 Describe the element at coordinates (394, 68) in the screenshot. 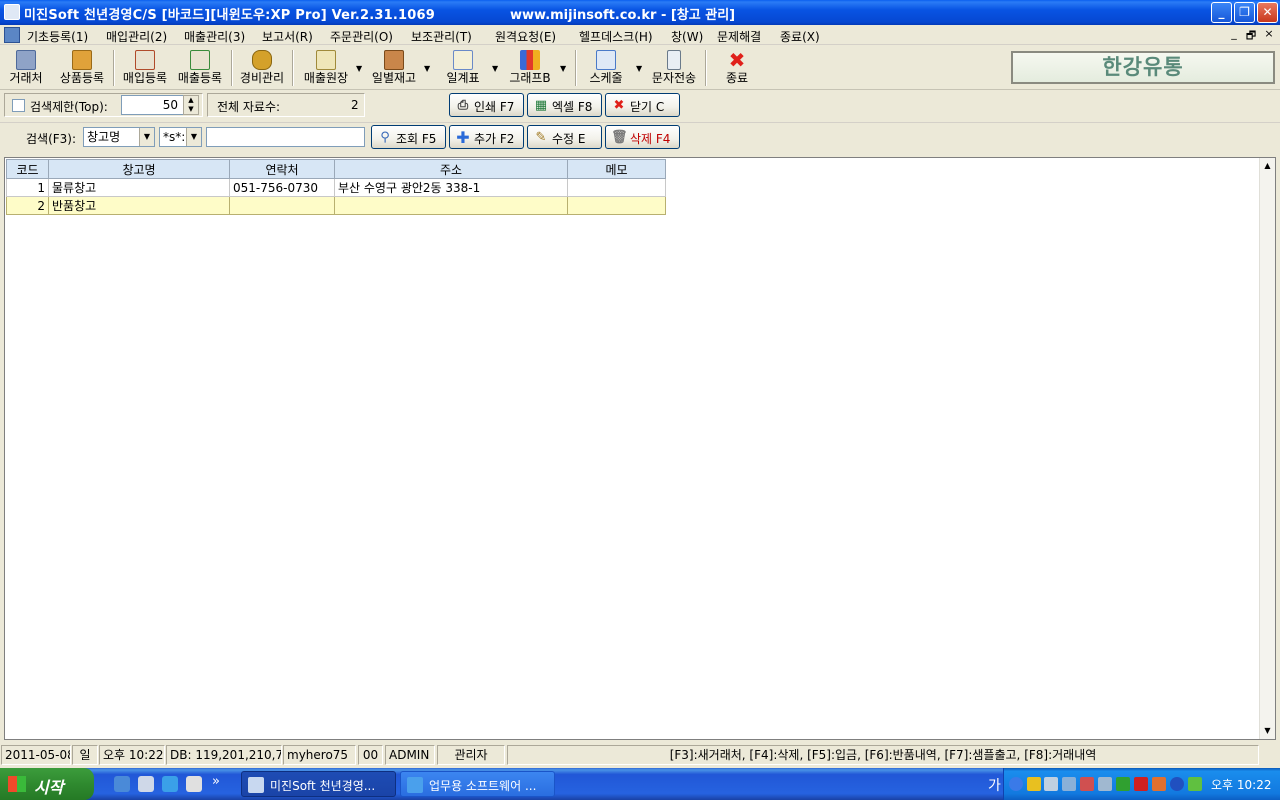

I see `toolbar-daily-stock-button: 일별재고` at that location.